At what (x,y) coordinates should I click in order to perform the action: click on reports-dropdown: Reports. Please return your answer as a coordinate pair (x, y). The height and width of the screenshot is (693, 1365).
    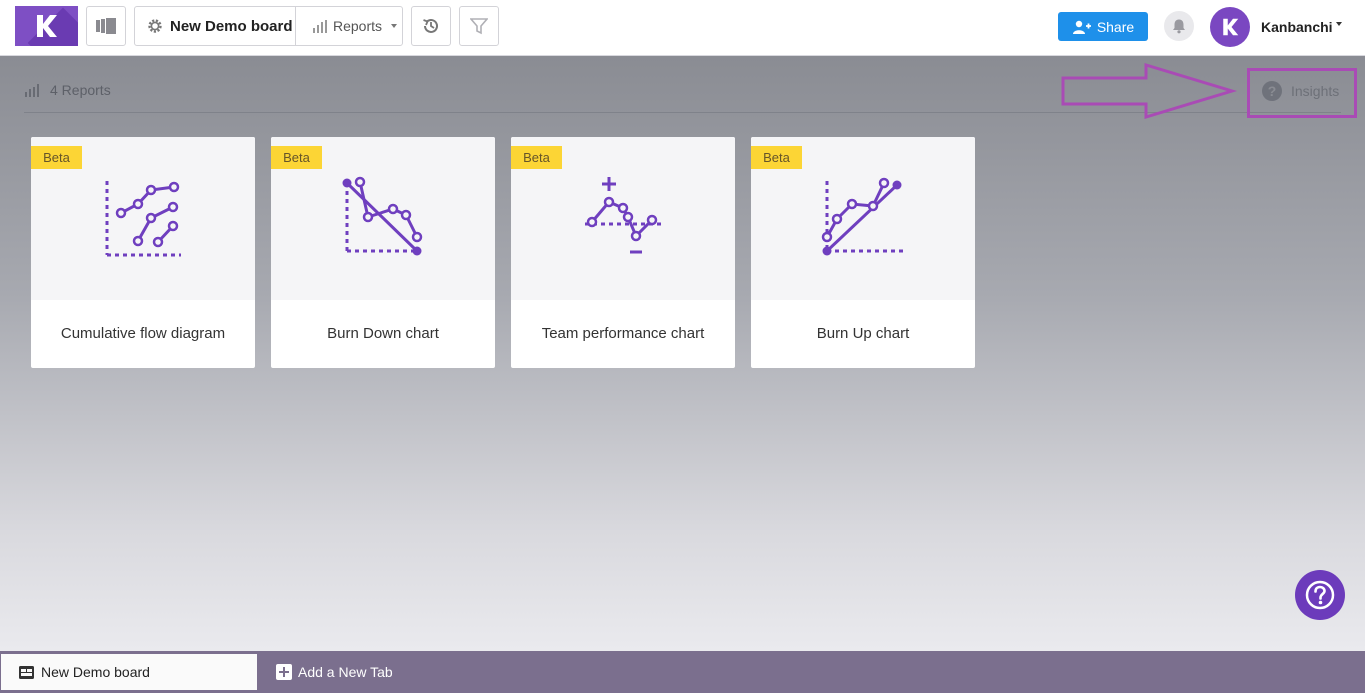
    Looking at the image, I should click on (349, 26).